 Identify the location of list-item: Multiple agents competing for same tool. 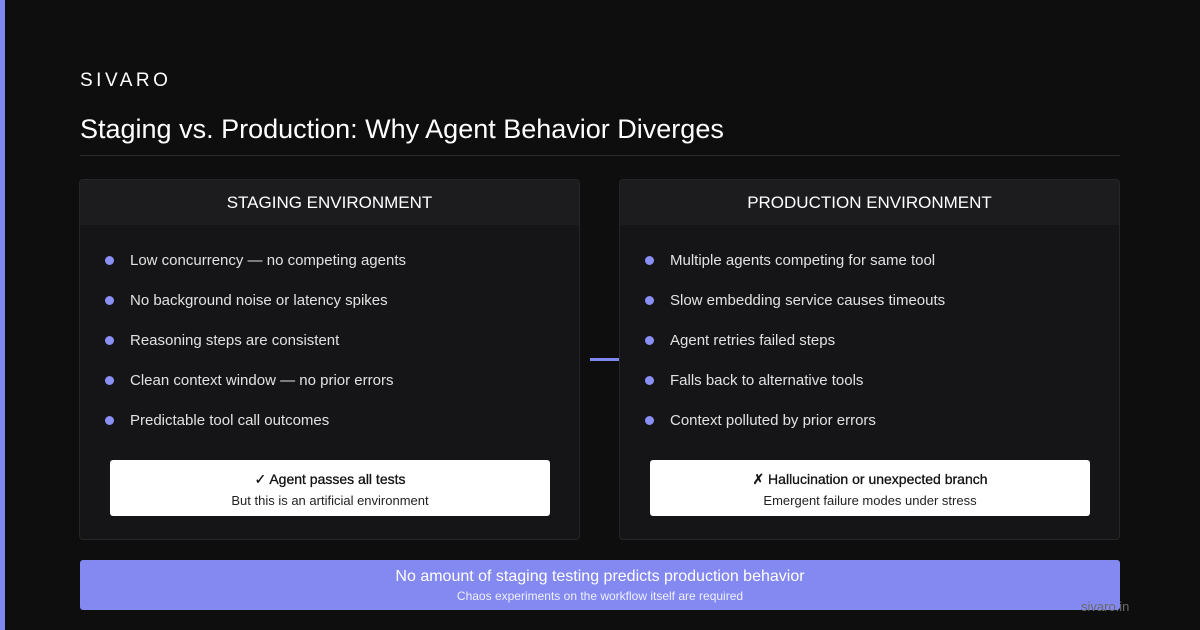
(795, 260).